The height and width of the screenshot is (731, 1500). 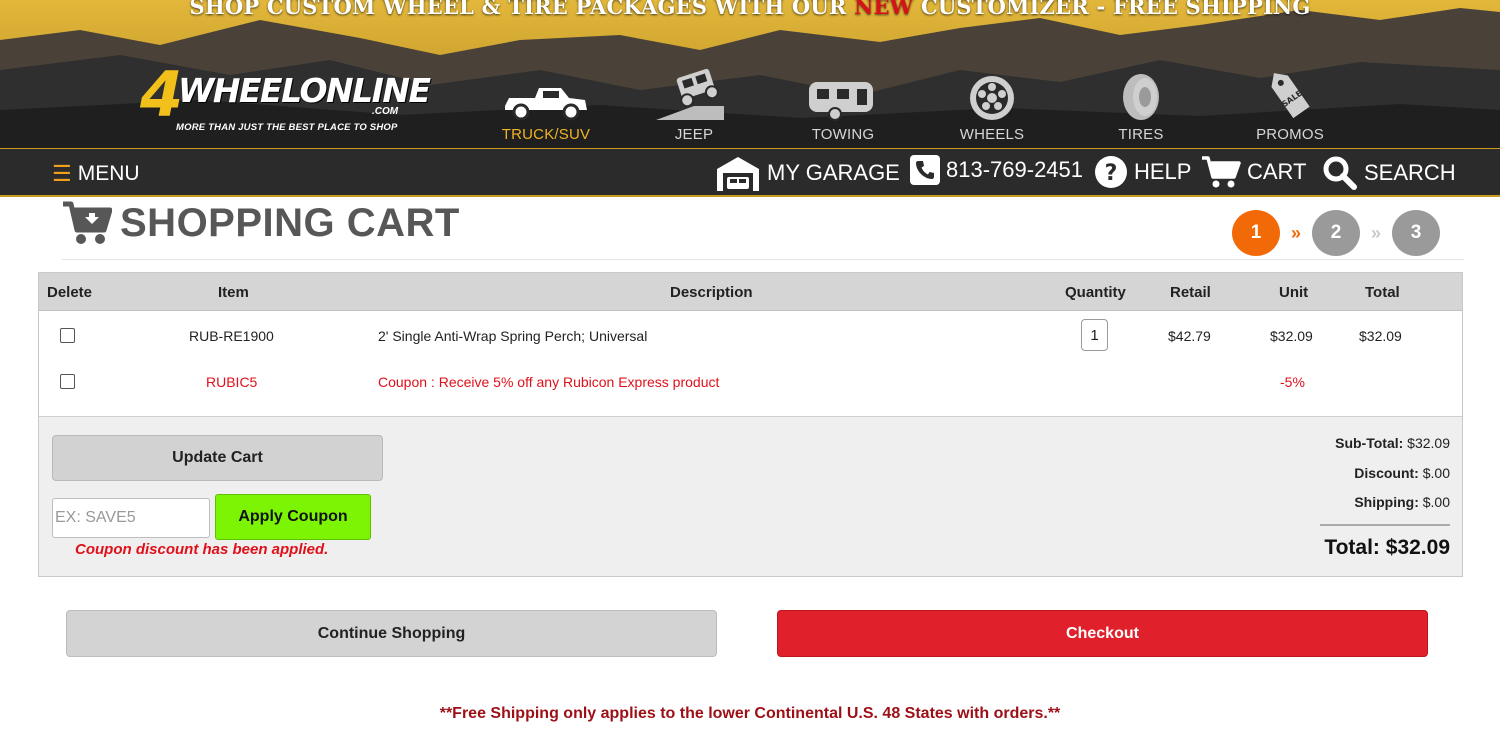 I want to click on checkout-button: Checkout, so click(x=1102, y=633).